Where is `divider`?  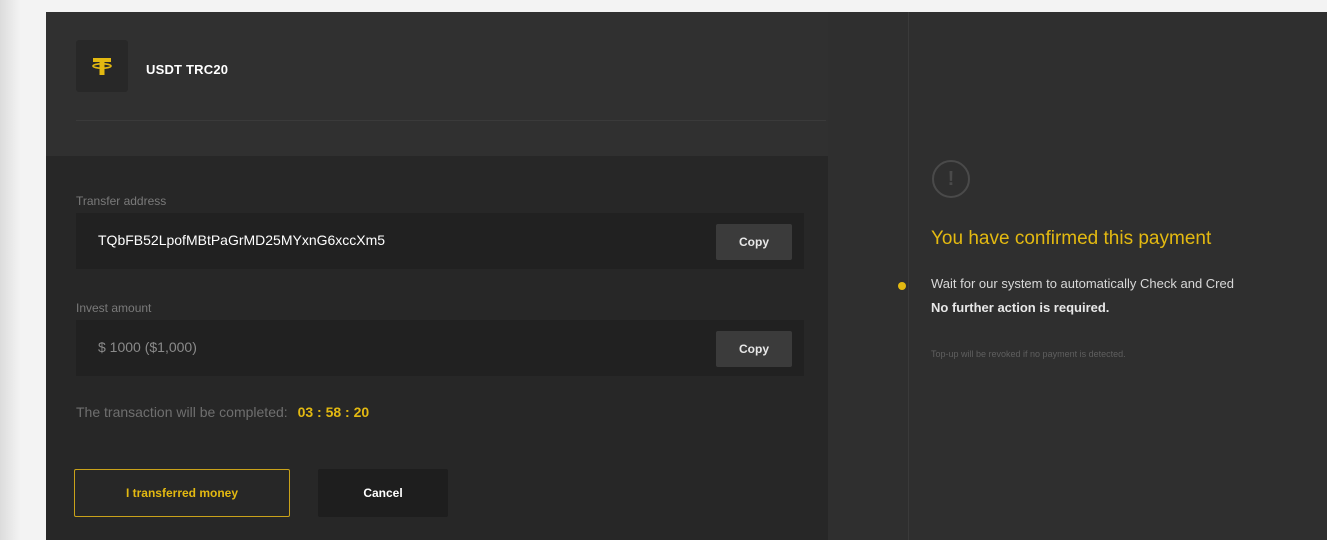 divider is located at coordinates (451, 120).